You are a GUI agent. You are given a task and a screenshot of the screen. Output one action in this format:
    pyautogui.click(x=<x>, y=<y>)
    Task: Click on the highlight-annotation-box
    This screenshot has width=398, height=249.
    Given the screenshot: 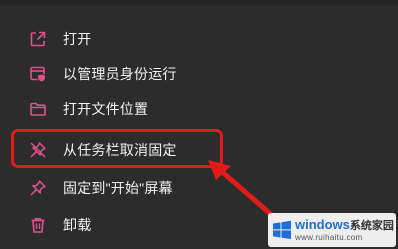 What is the action you would take?
    pyautogui.click(x=117, y=148)
    